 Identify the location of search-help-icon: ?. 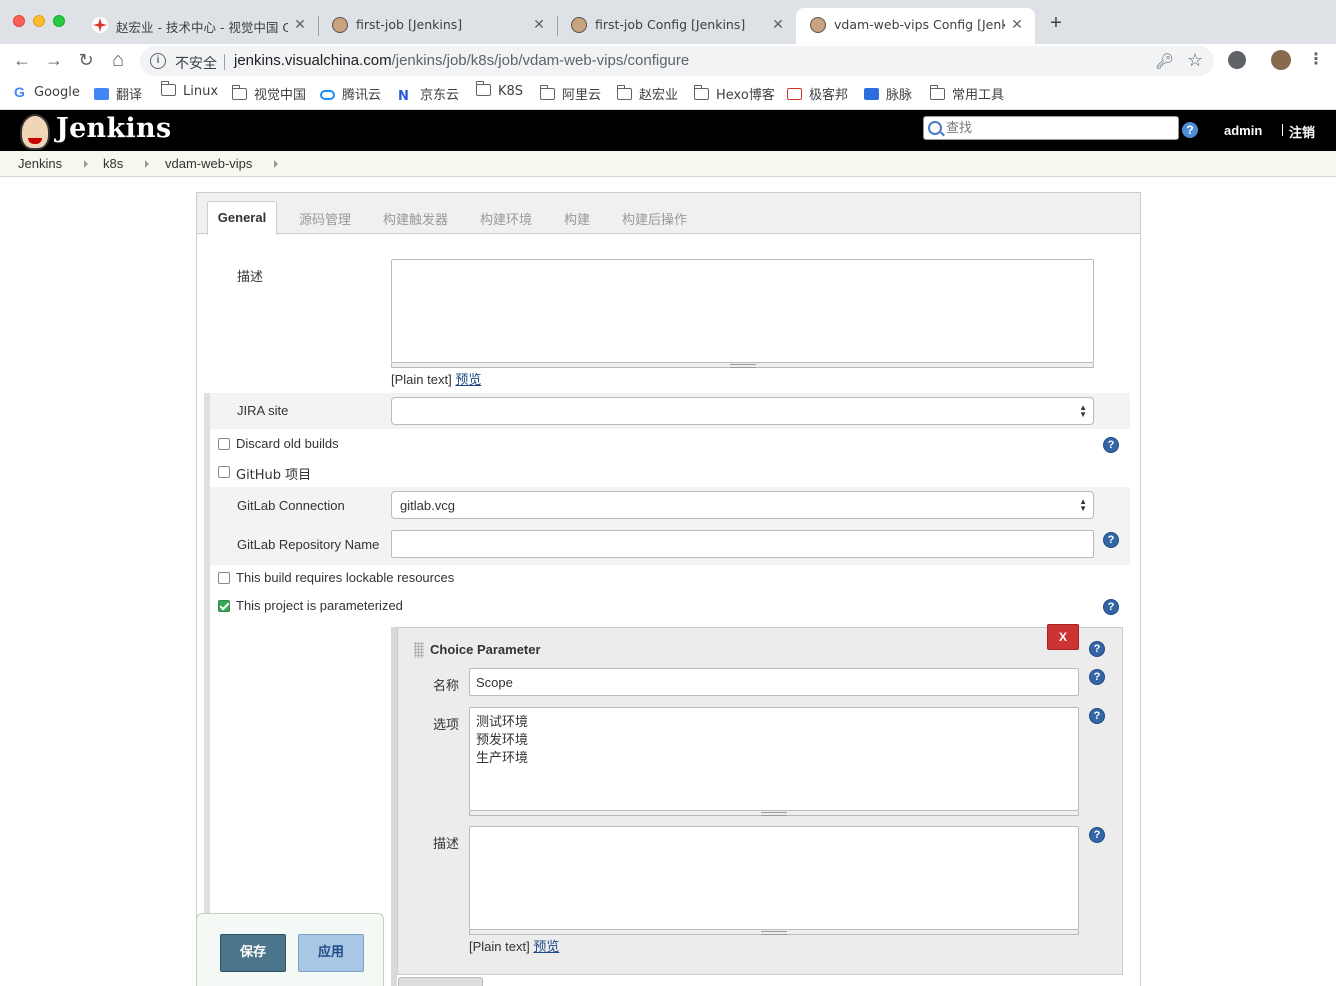
(1190, 130).